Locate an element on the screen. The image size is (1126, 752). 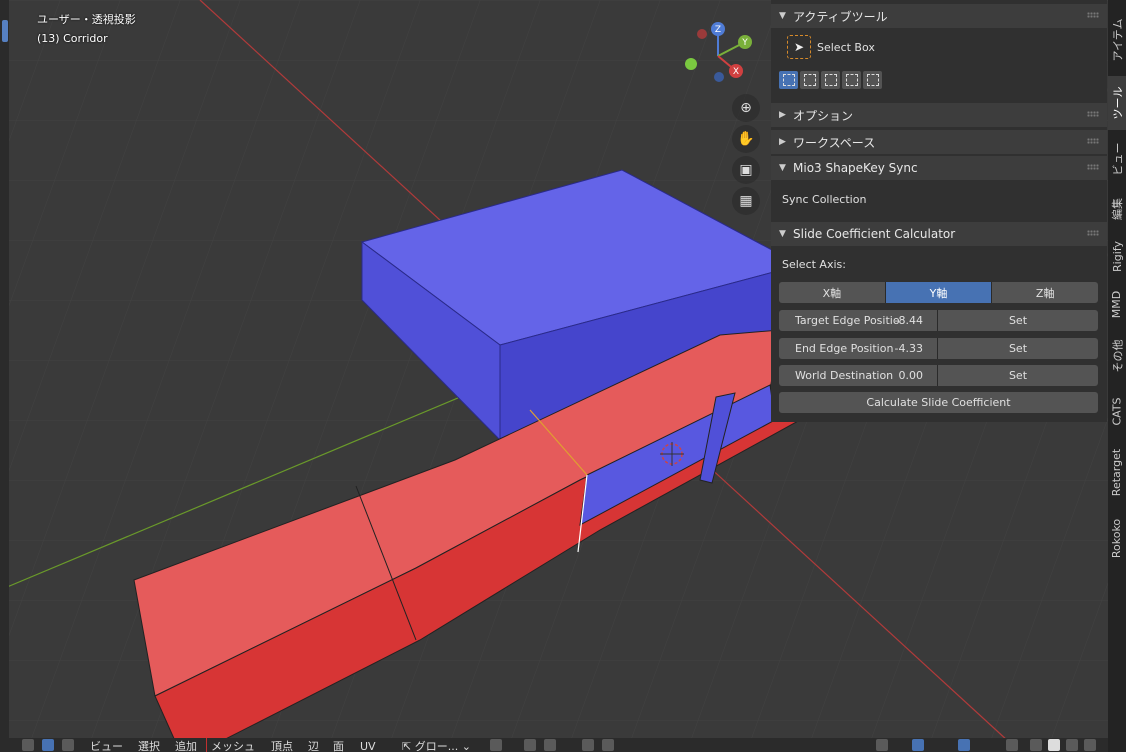
tab-cats: CATS is located at coordinates (1117, 411).